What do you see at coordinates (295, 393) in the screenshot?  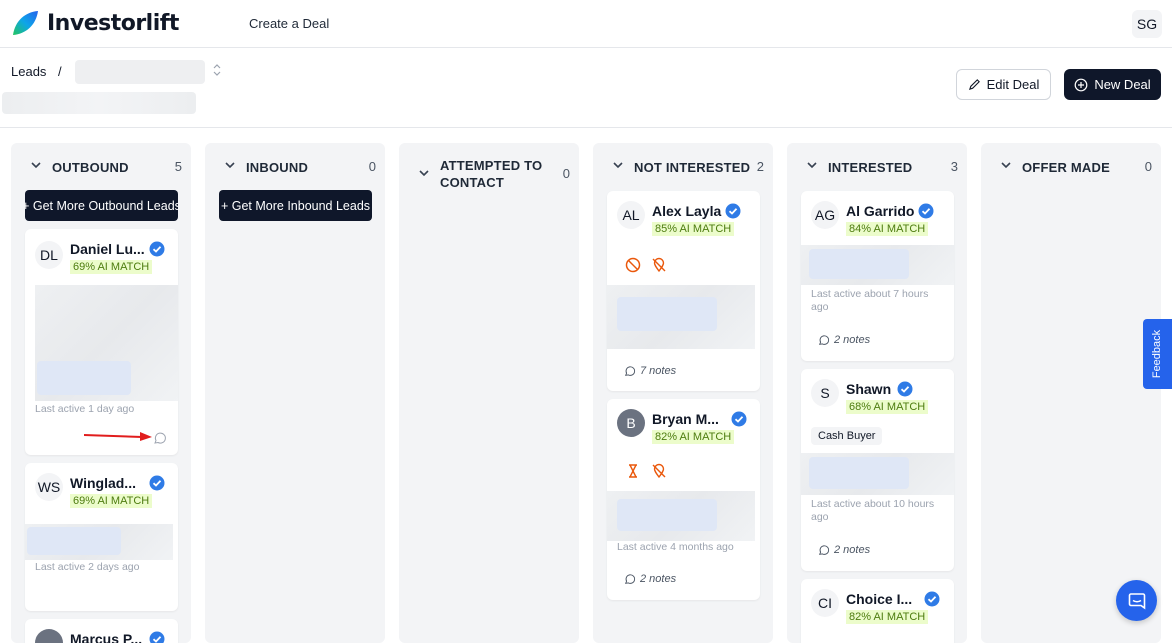 I see `column-inbound: INBOUND 0 + Get More Inbound Leads` at bounding box center [295, 393].